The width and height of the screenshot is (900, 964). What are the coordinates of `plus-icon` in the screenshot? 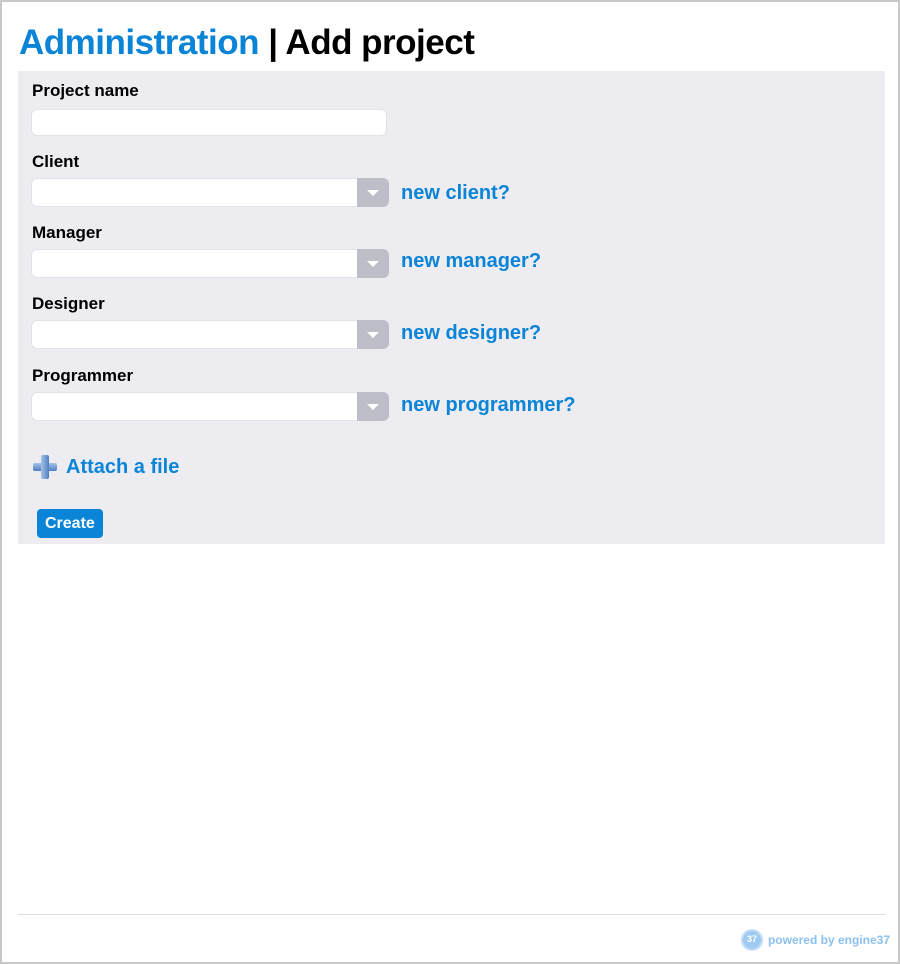 It's located at (45, 467).